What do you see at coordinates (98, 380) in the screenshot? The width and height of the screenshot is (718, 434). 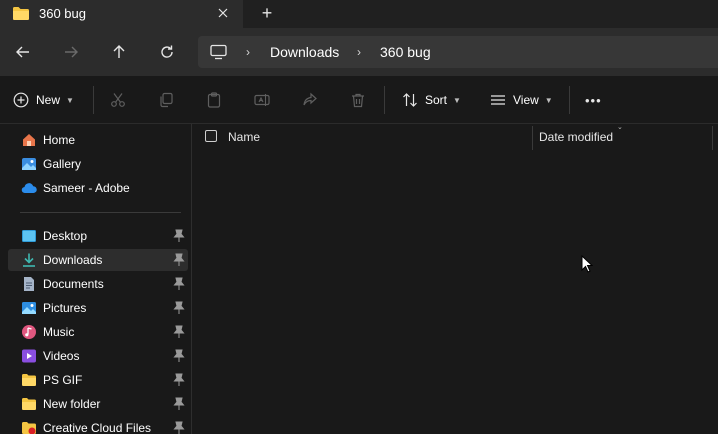 I see `sidebar-item-ps-gif: PS GIF` at bounding box center [98, 380].